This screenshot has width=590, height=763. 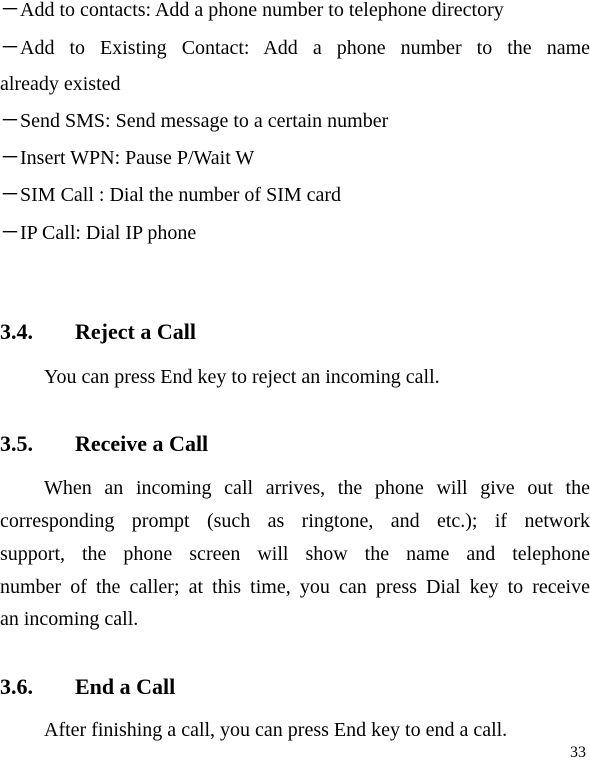 What do you see at coordinates (137, 158) in the screenshot?
I see `list-item-text: Insert WPN: Pause P/Wait W` at bounding box center [137, 158].